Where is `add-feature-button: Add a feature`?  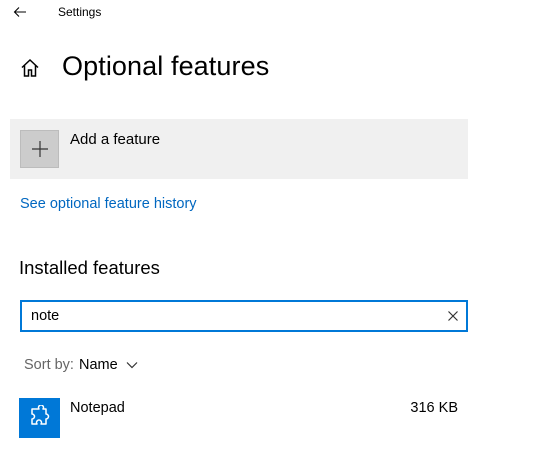
add-feature-button: Add a feature is located at coordinates (239, 149).